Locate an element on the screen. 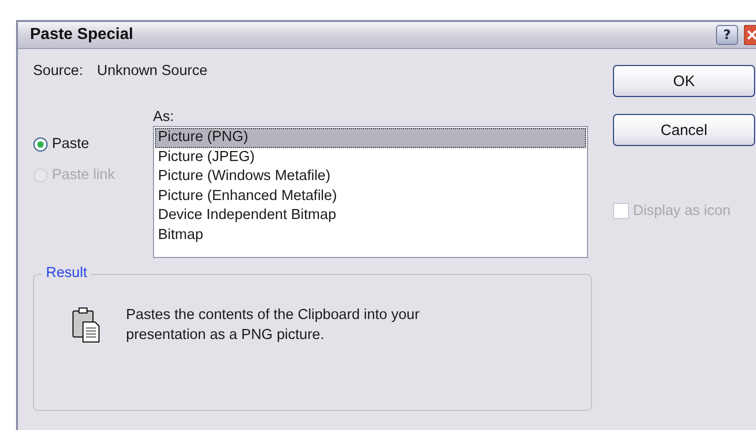 The height and width of the screenshot is (430, 756). radio-option: Paste is located at coordinates (93, 144).